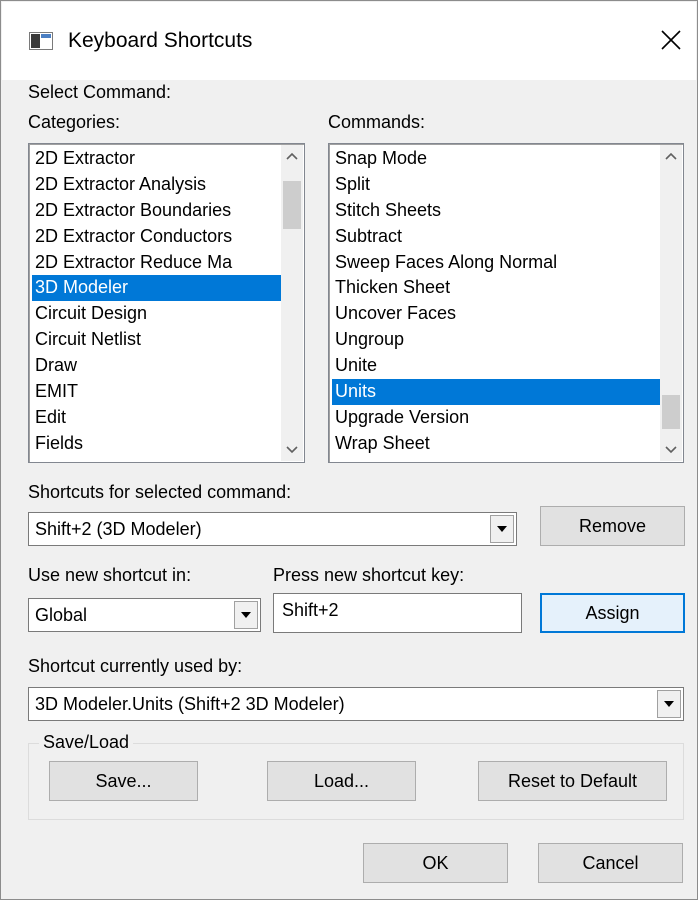  Describe the element at coordinates (272, 529) in the screenshot. I see `shortcuts-dropdown: Shift+2 (3D Modeler)` at that location.